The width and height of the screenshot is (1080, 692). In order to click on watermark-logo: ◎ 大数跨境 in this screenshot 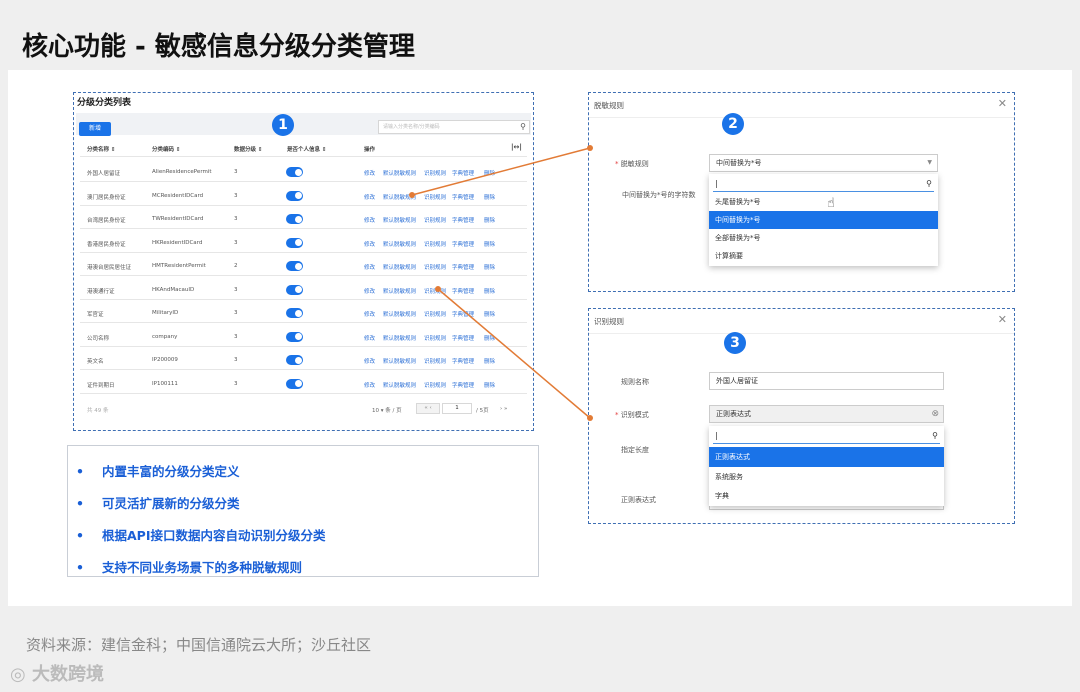, I will do `click(57, 674)`.